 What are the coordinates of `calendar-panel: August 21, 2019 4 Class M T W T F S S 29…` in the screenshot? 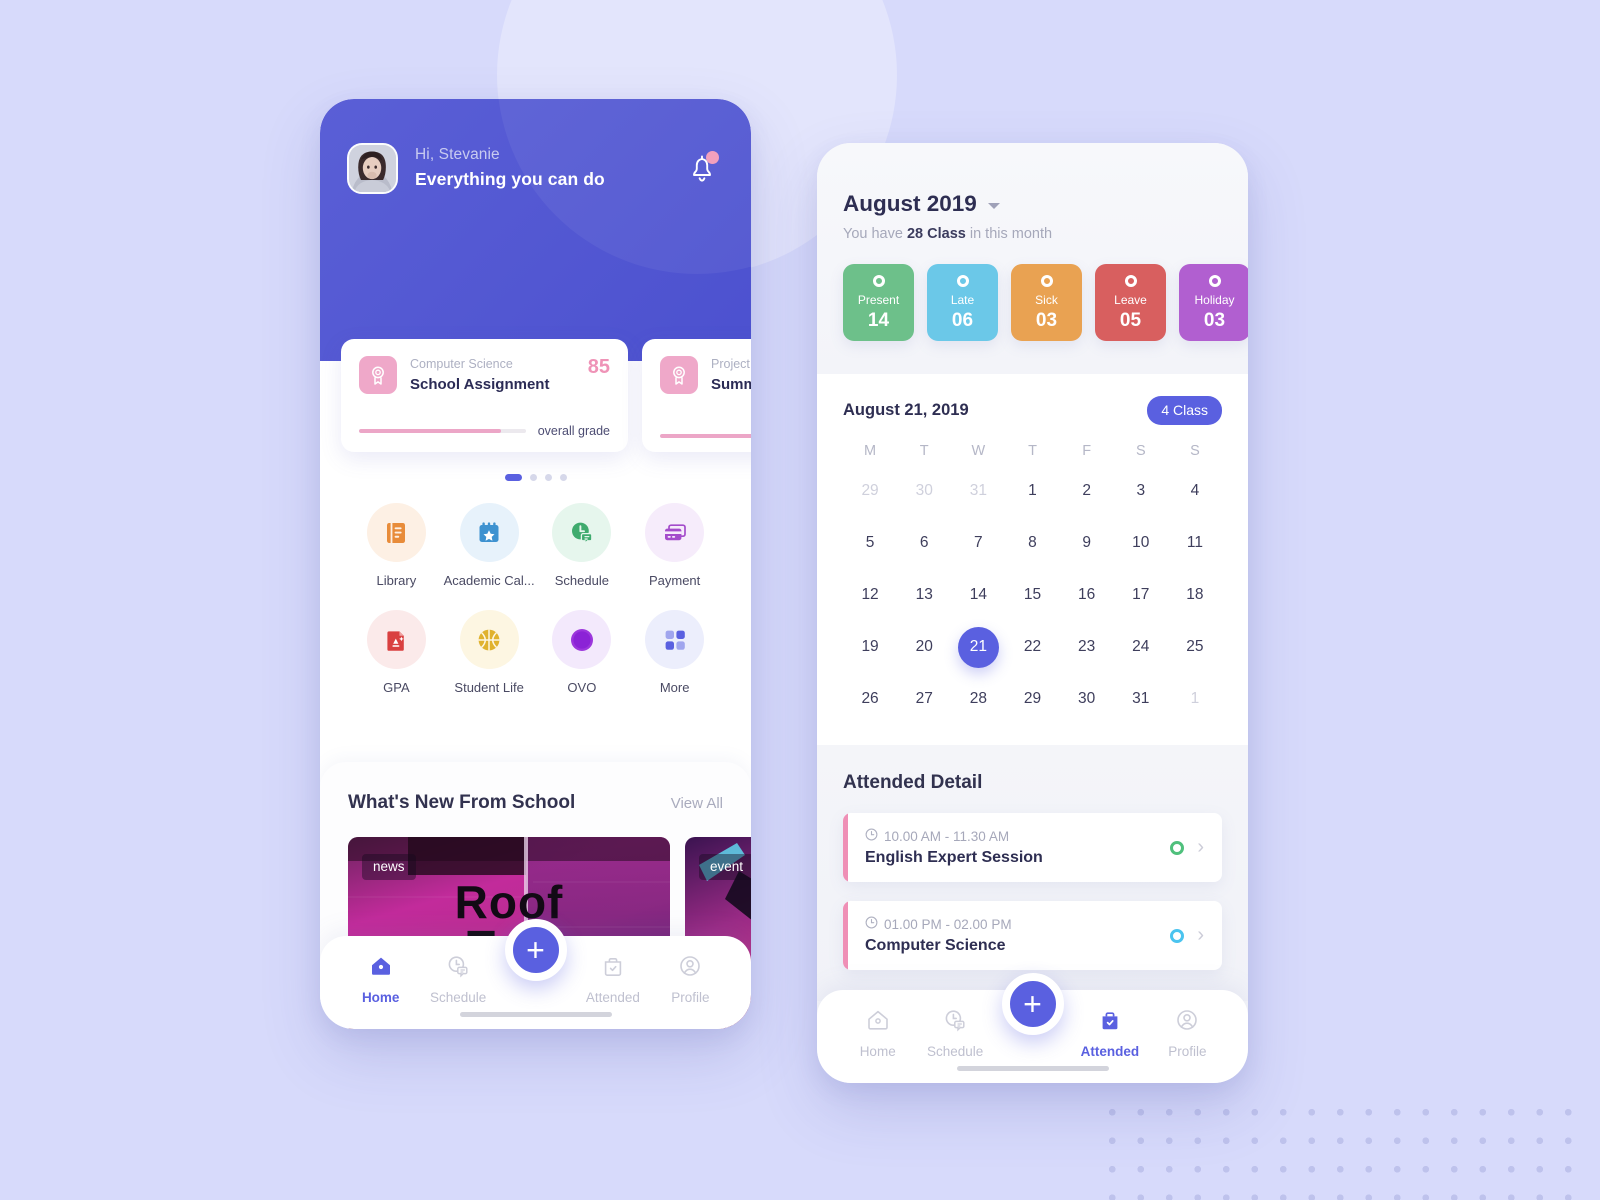 It's located at (1032, 559).